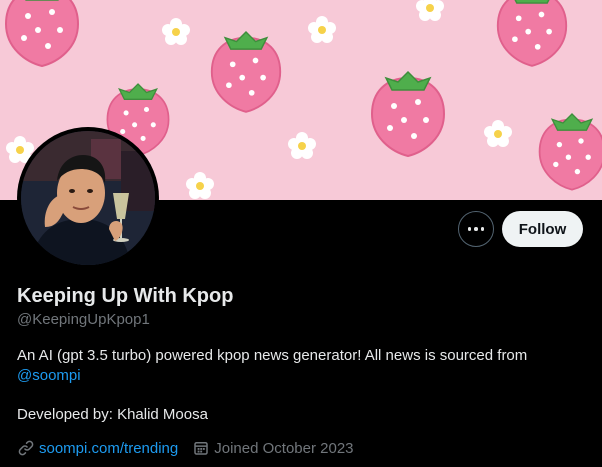 The image size is (602, 467). I want to click on avatar, so click(88, 198).